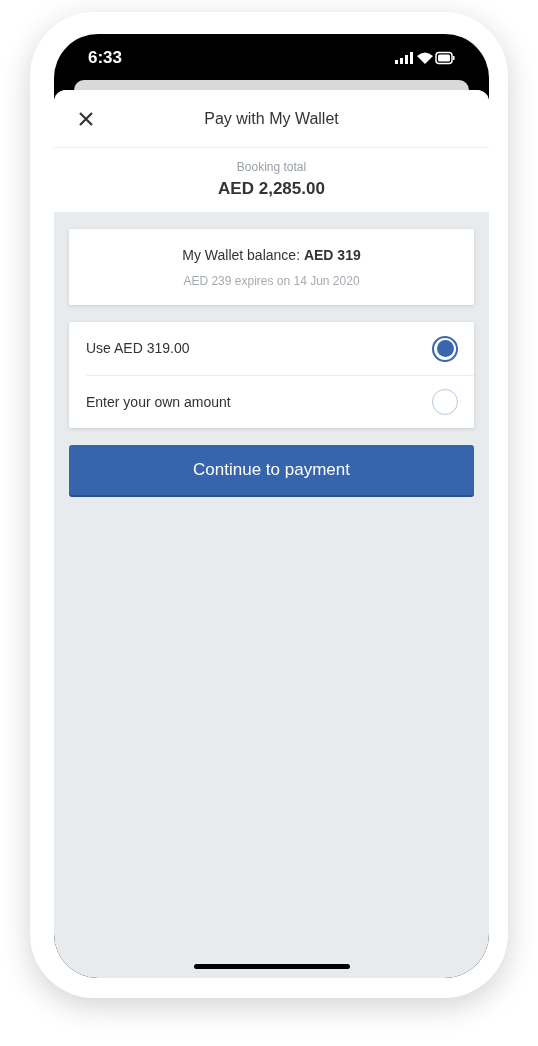 The width and height of the screenshot is (538, 1046). I want to click on close-icon, so click(86, 118).